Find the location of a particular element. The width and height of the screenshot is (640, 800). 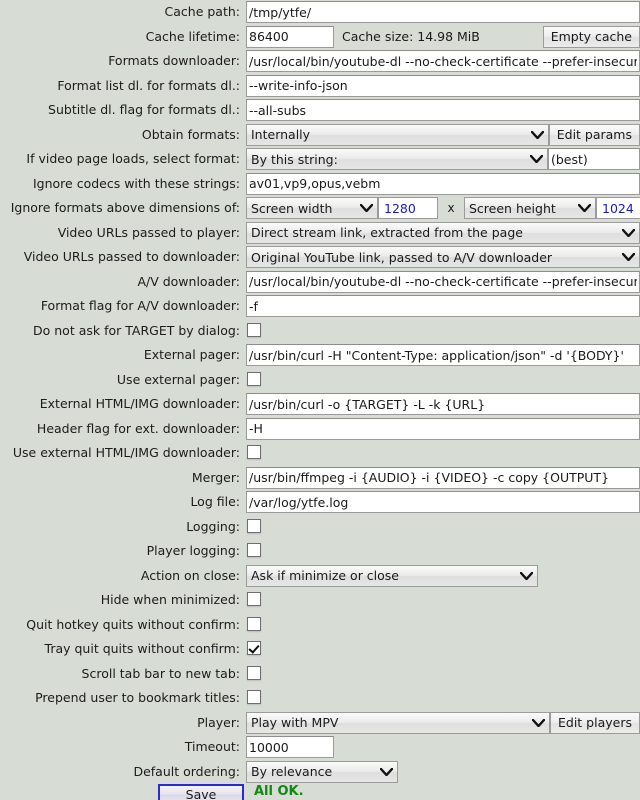

input-log-file is located at coordinates (443, 502).